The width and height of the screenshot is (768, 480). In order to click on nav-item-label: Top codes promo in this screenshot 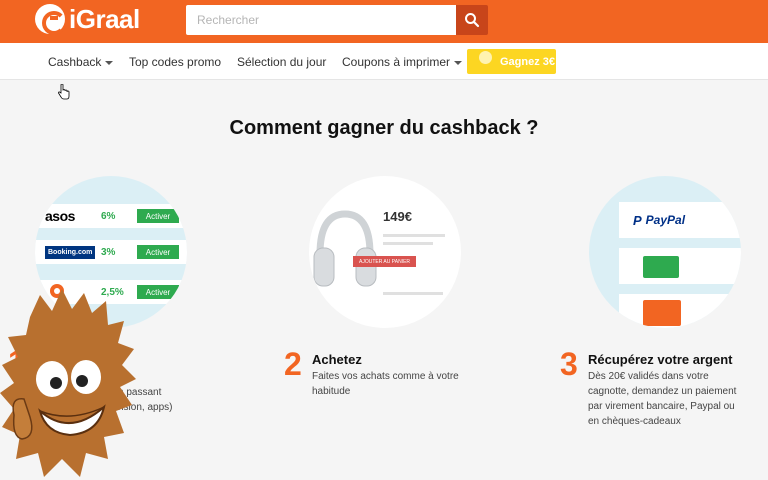, I will do `click(175, 62)`.